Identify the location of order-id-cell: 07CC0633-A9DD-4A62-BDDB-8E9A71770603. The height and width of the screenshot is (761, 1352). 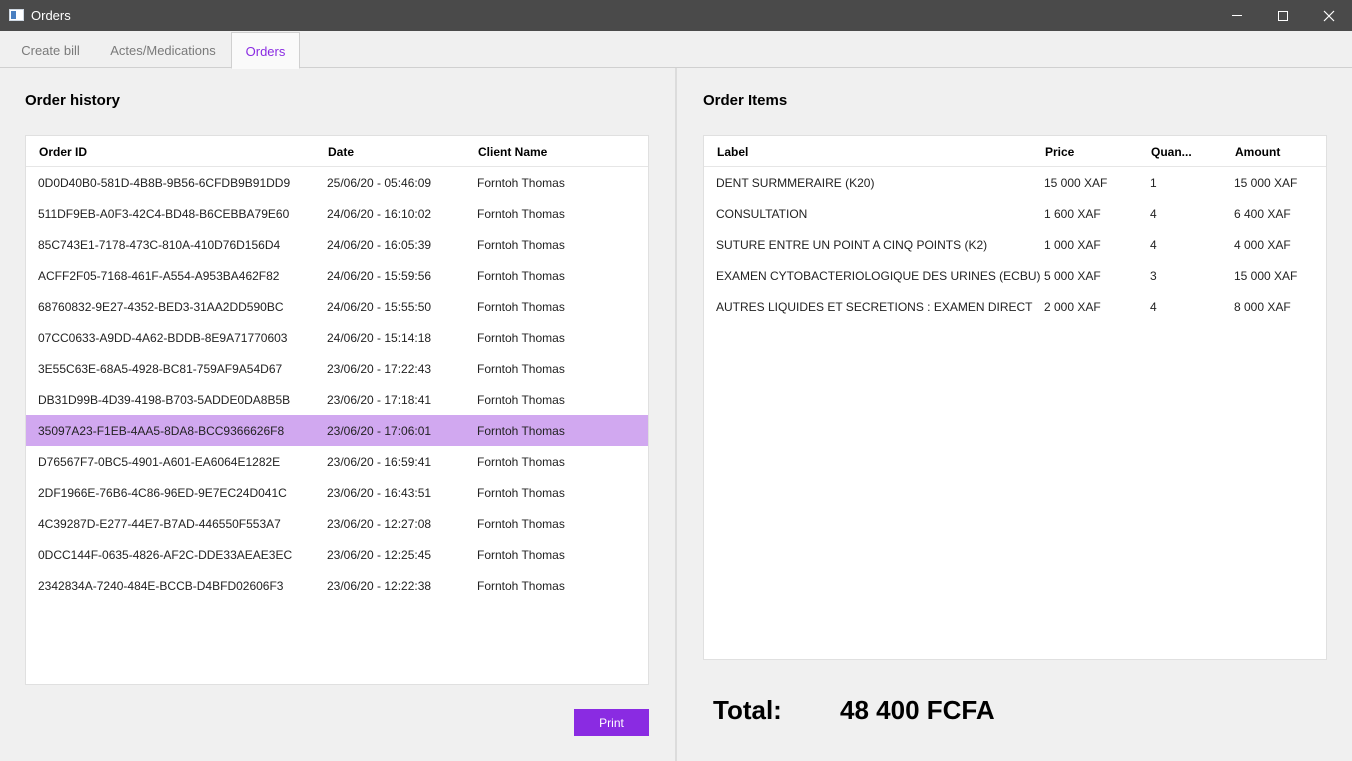
(163, 338).